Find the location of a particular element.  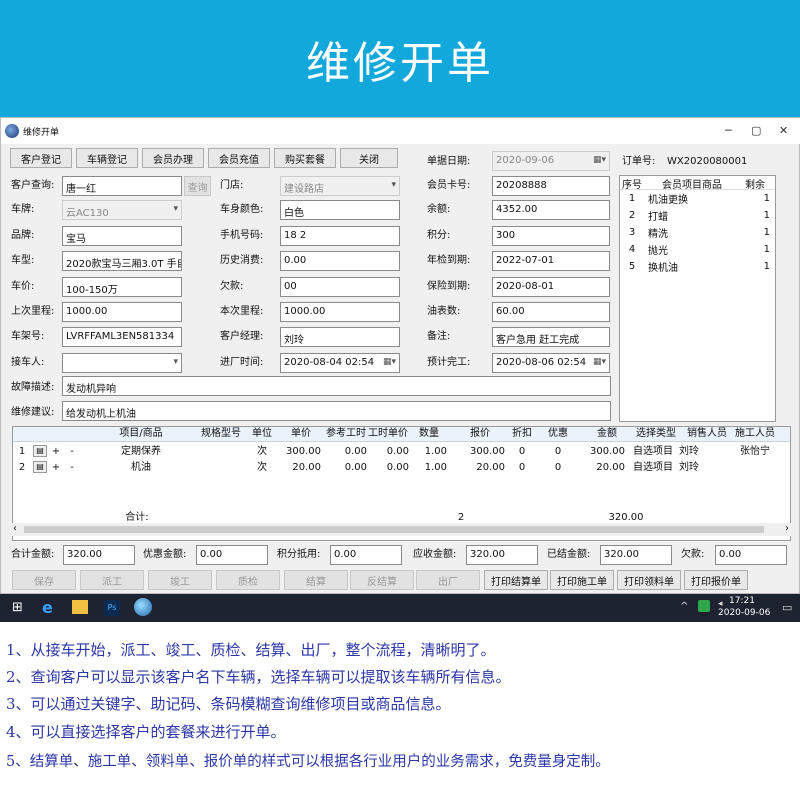

print-quote-button: 打印报价单 is located at coordinates (716, 580).